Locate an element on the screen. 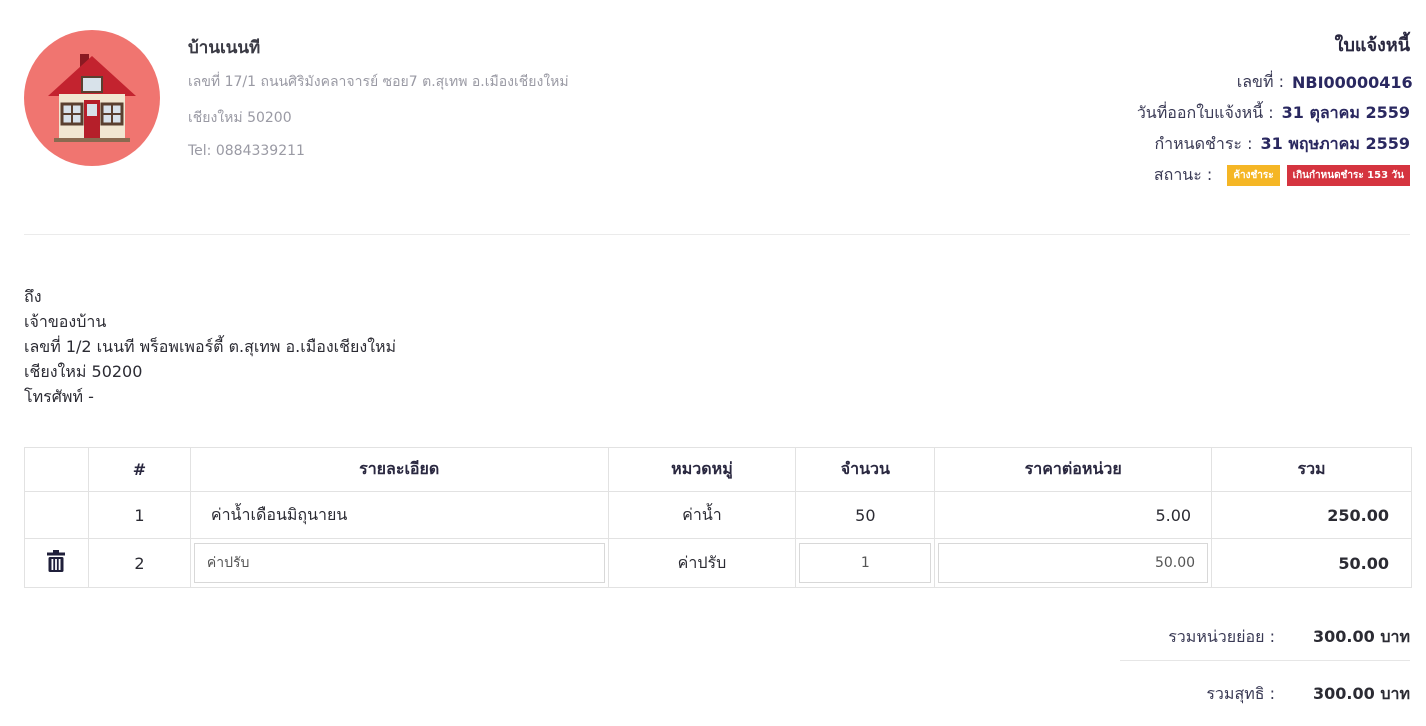 The width and height of the screenshot is (1426, 726). issue-date-row: วันที่ออกใบแจ้งหนี้ : 31 ตุลาคม 2559 is located at coordinates (1273, 113).